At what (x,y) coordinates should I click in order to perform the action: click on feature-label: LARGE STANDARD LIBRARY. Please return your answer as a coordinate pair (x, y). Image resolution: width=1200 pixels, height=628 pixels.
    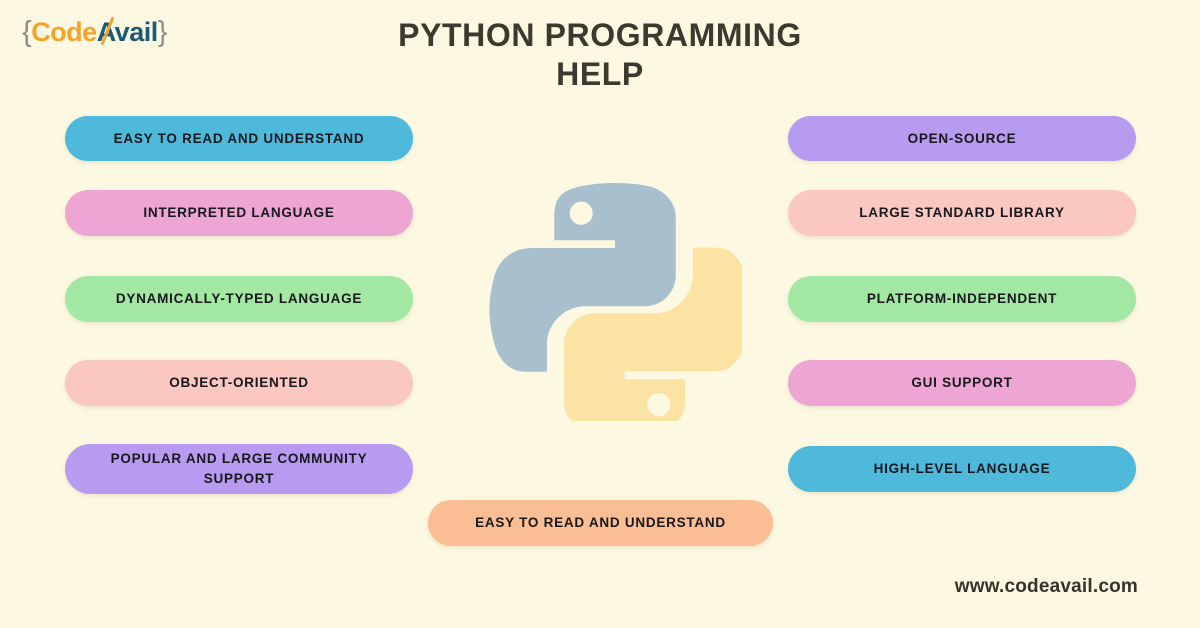
    Looking at the image, I should click on (962, 213).